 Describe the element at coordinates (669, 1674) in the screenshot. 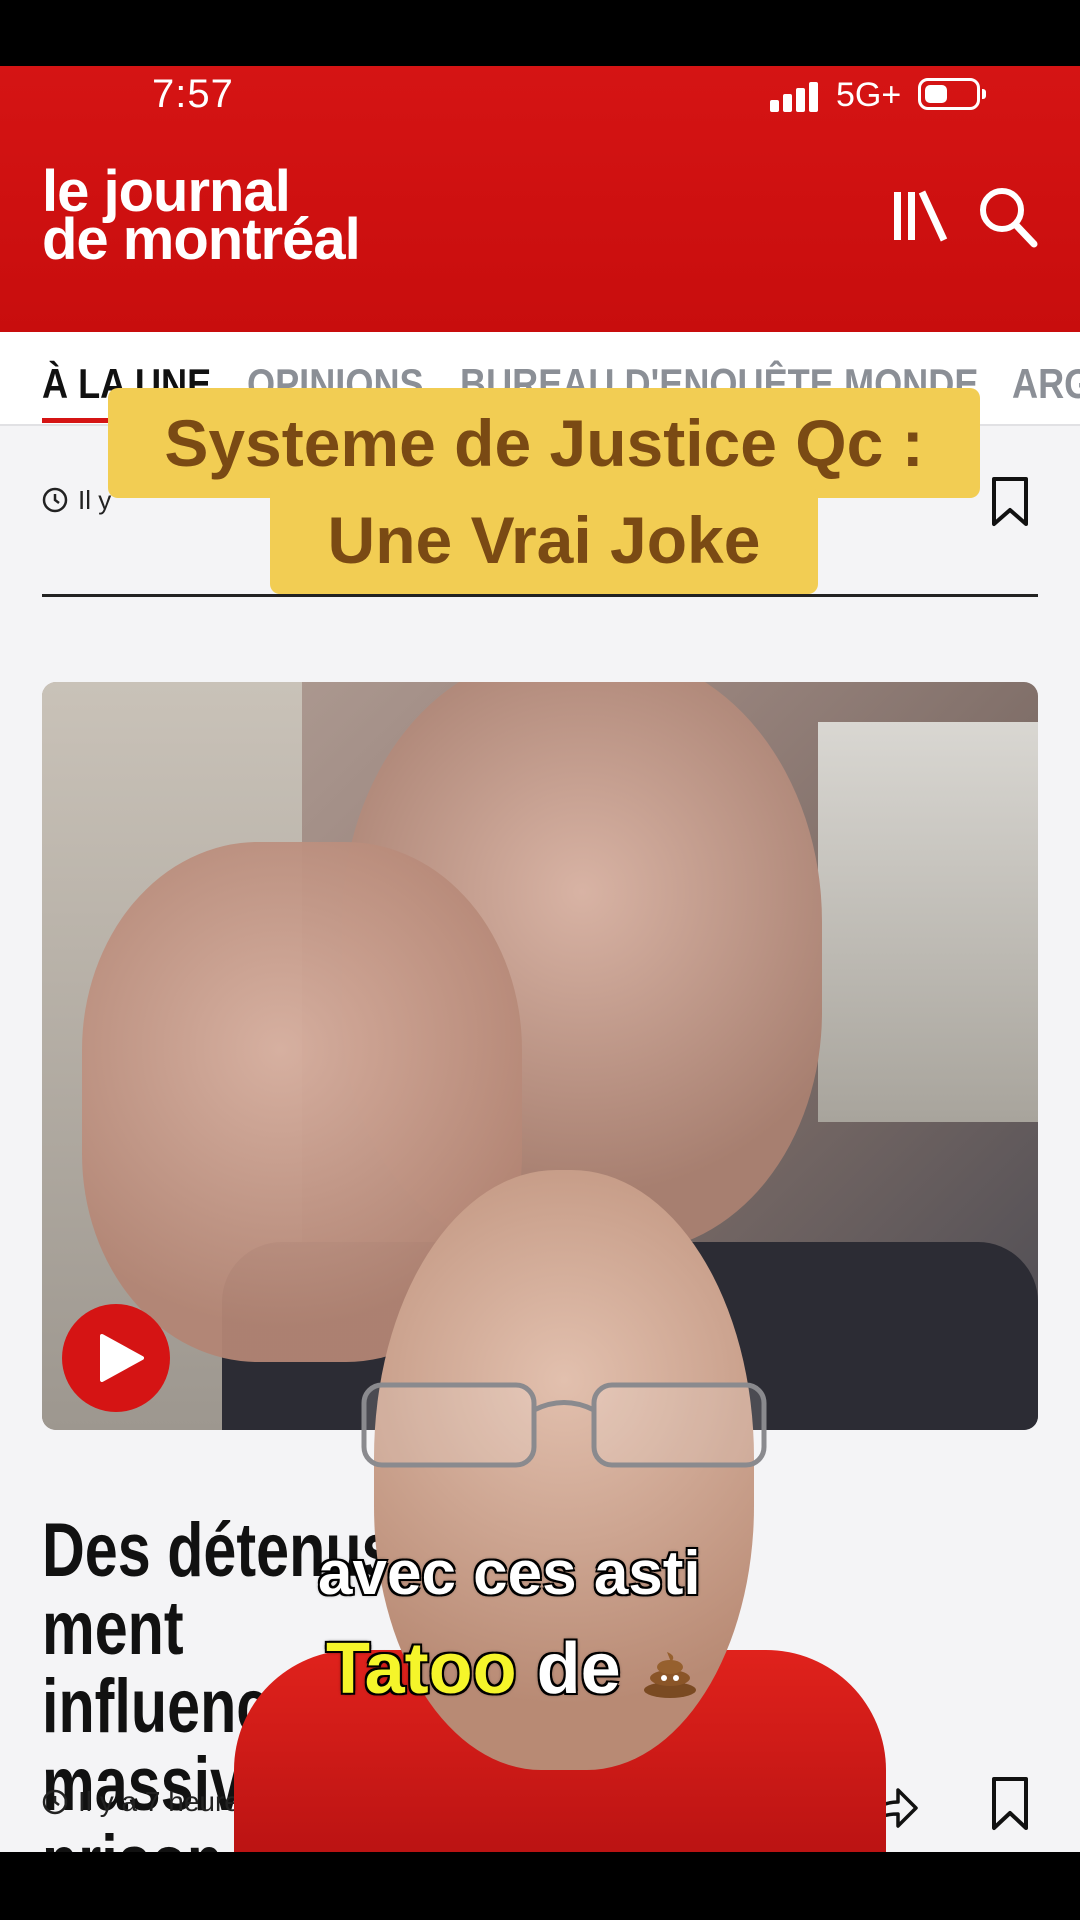

I see `poop-emoji-icon` at that location.